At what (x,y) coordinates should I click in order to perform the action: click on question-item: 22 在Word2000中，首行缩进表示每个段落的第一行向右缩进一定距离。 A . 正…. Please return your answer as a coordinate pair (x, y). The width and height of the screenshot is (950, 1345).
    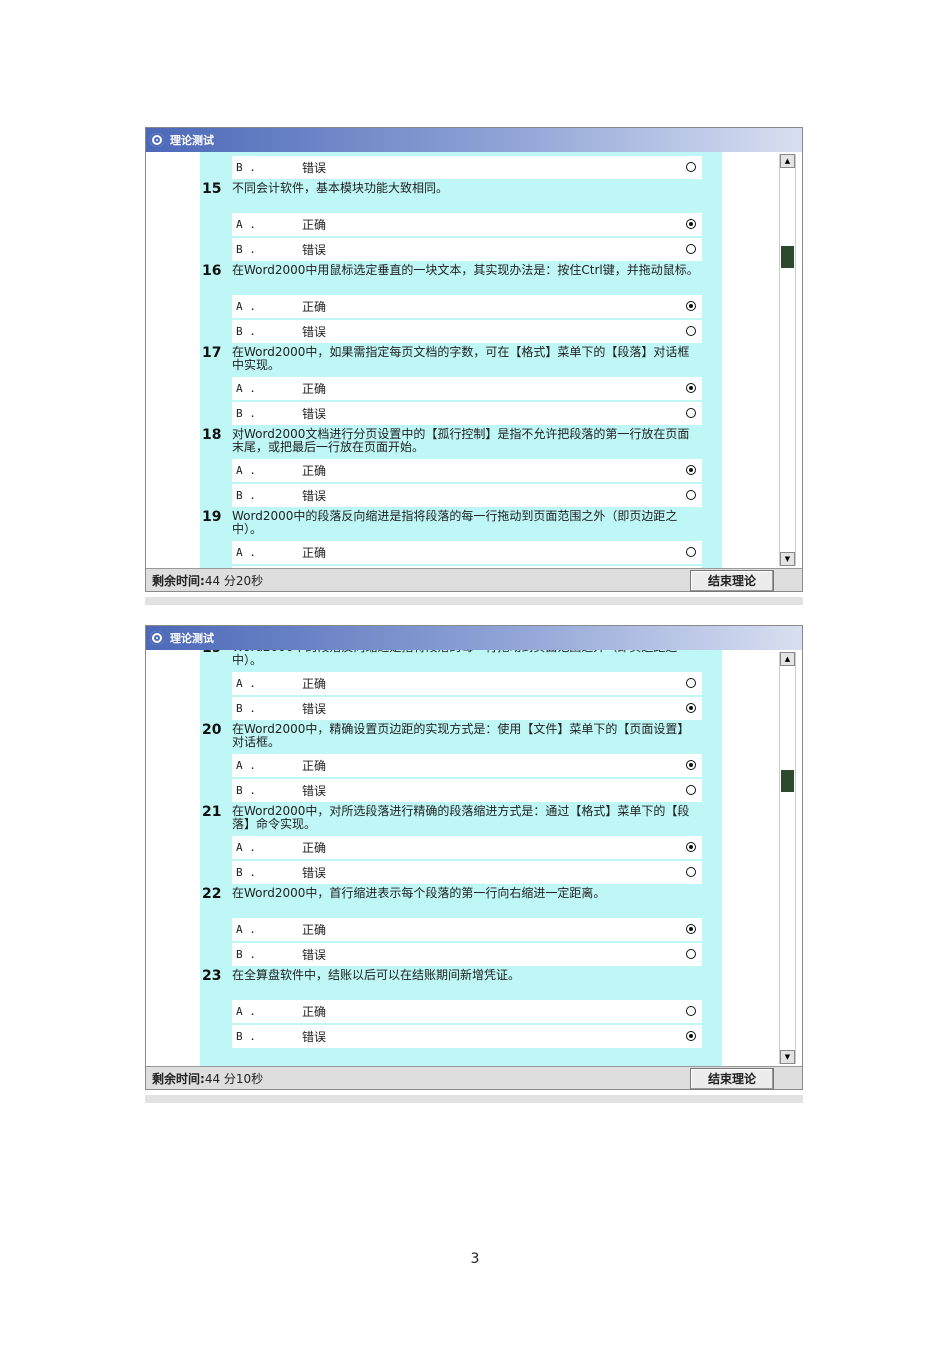
    Looking at the image, I should click on (461, 925).